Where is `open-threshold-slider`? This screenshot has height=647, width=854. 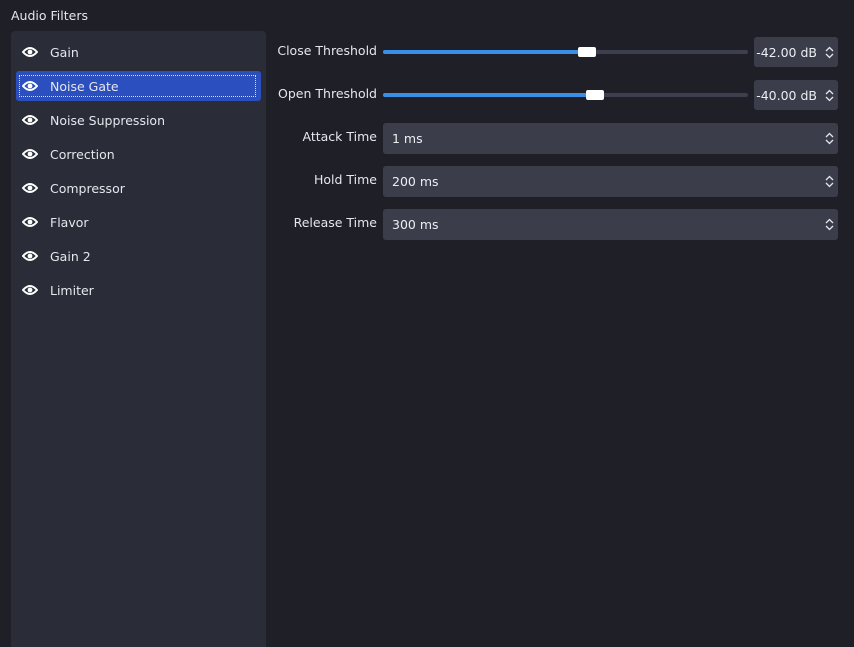
open-threshold-slider is located at coordinates (565, 95).